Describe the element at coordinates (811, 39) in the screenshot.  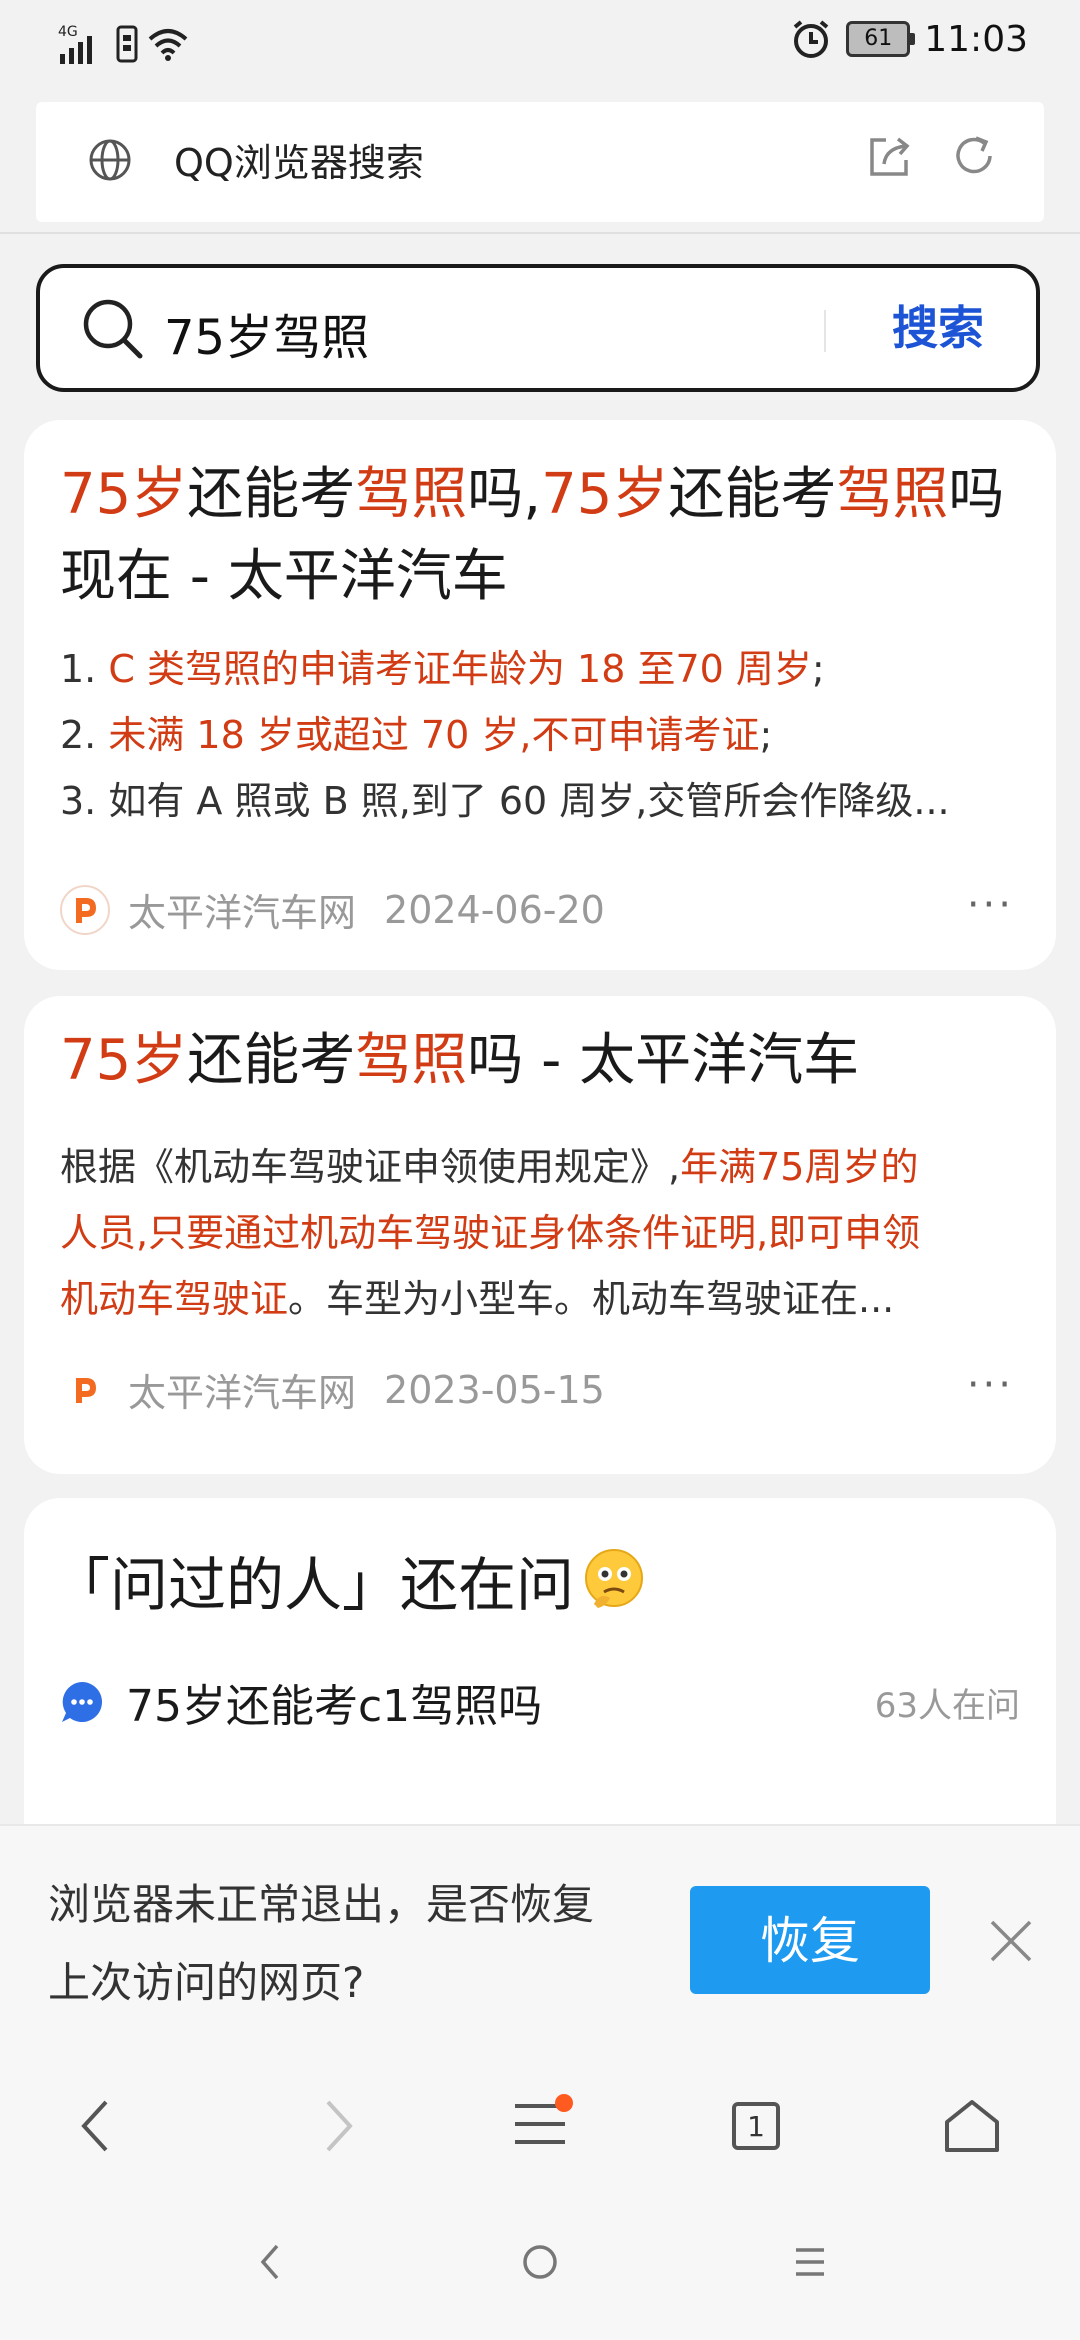
I see `alarm-icon` at that location.